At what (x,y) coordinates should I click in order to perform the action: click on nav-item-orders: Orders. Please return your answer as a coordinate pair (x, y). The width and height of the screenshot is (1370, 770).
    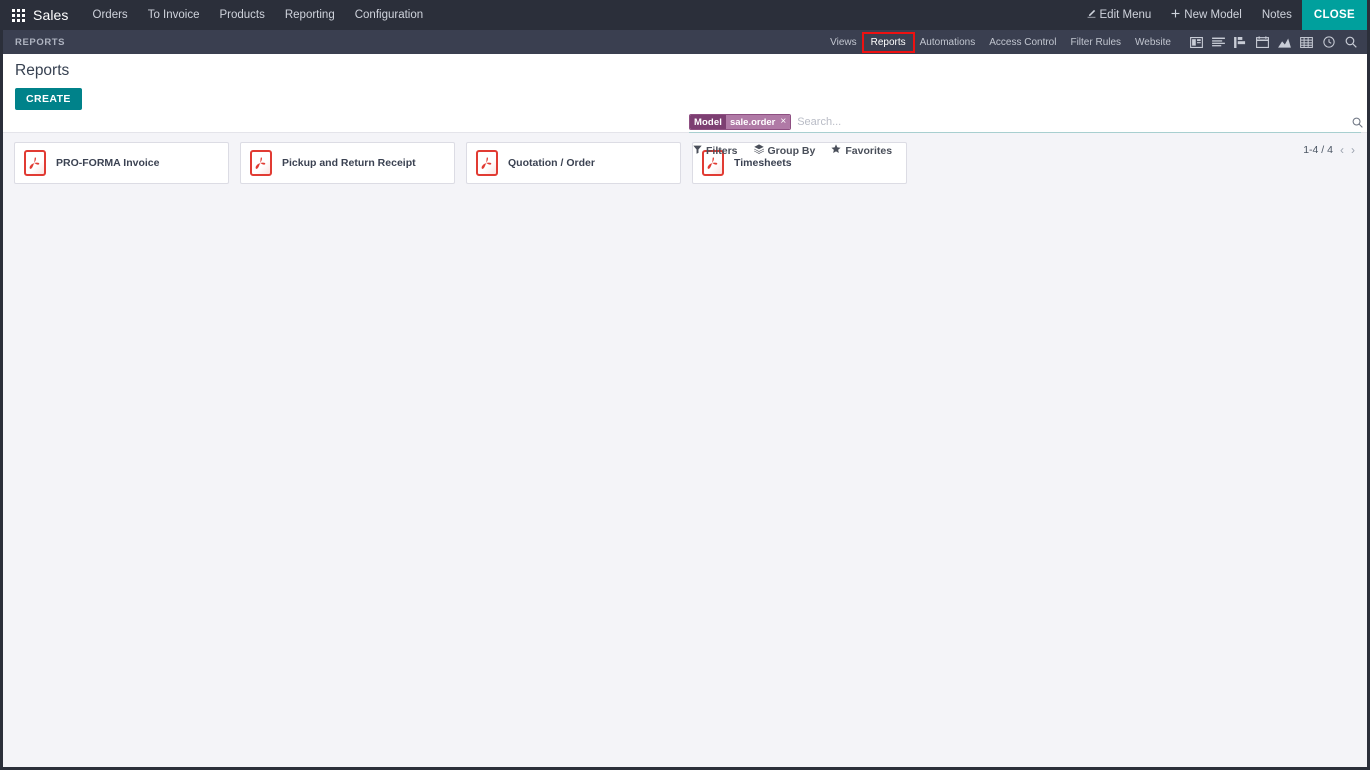
    Looking at the image, I should click on (110, 15).